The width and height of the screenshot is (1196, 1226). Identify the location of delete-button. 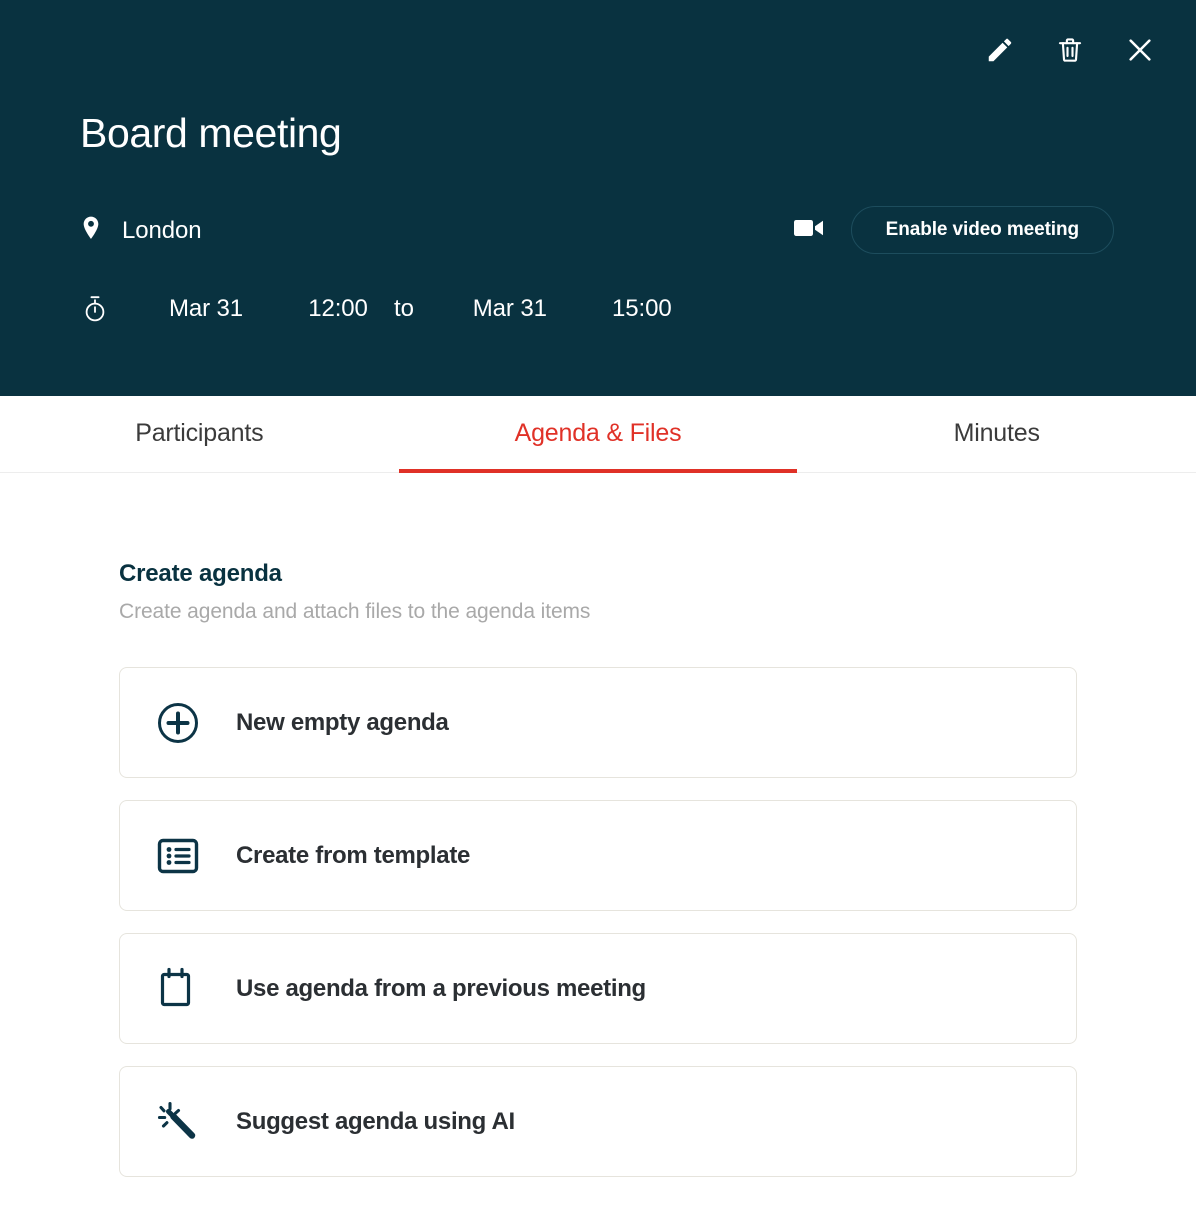
(1070, 50).